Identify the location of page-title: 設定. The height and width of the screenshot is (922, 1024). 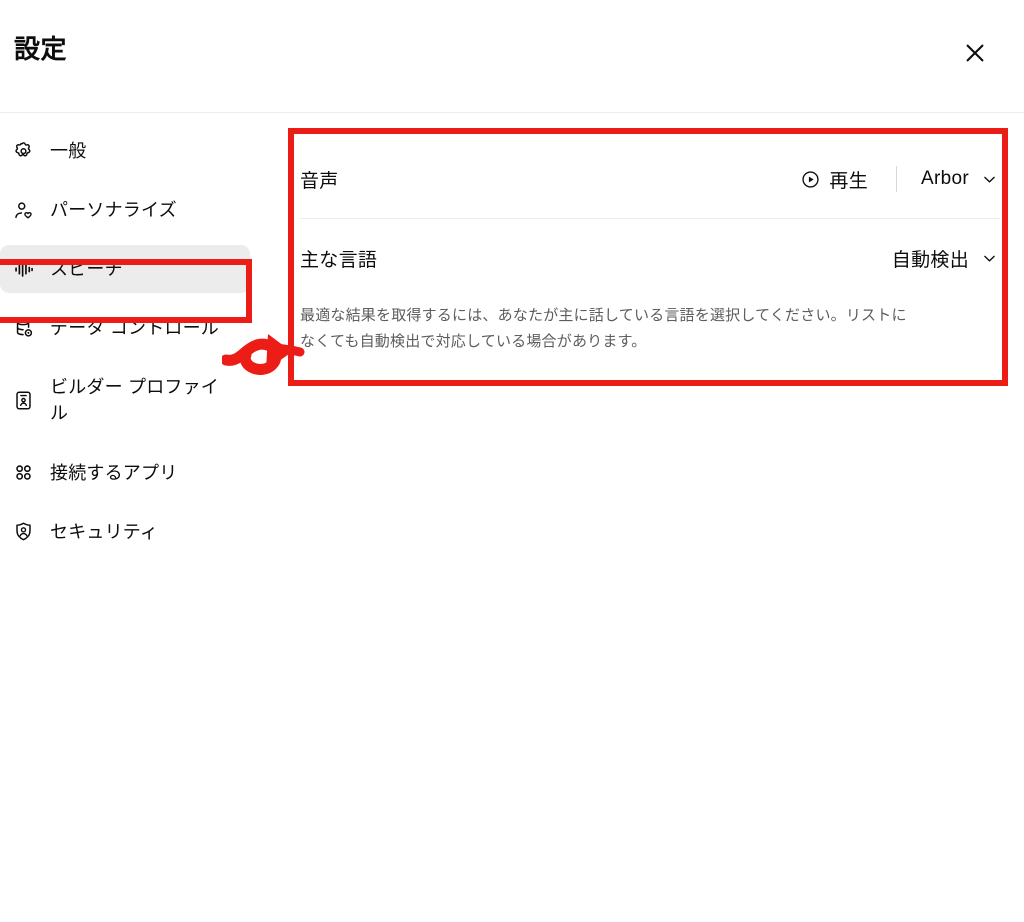
(41, 49).